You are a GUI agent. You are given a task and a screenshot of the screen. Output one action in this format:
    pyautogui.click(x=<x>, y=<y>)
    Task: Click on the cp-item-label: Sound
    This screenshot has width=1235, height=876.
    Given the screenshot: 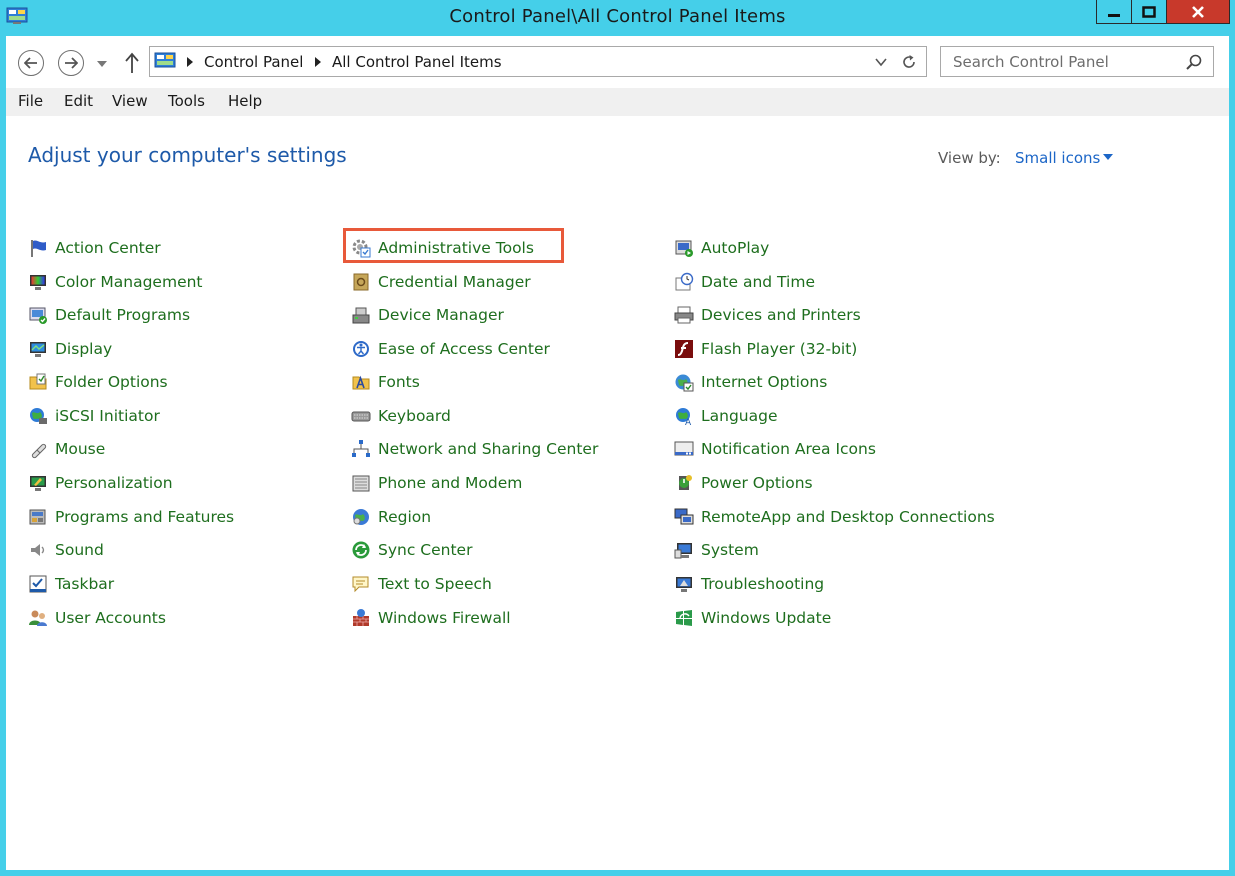 What is the action you would take?
    pyautogui.click(x=79, y=550)
    